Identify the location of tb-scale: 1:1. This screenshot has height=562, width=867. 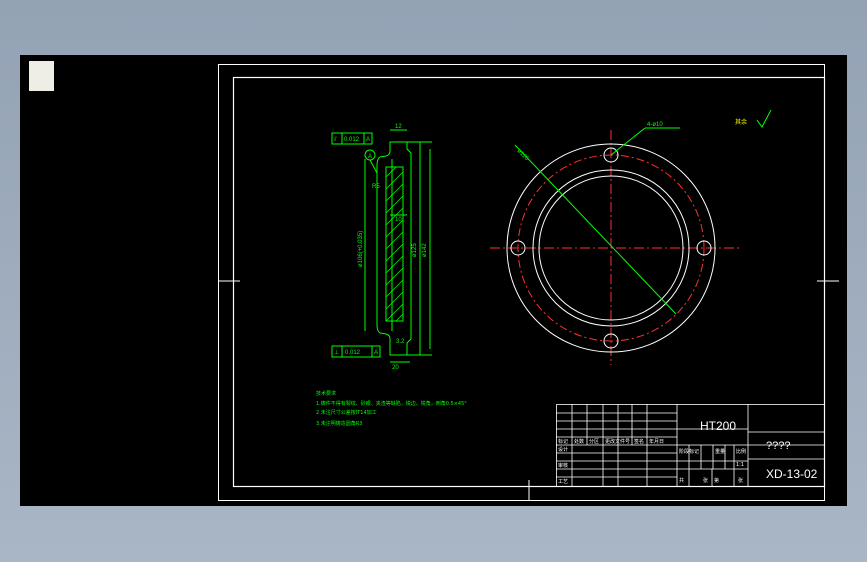
(740, 465).